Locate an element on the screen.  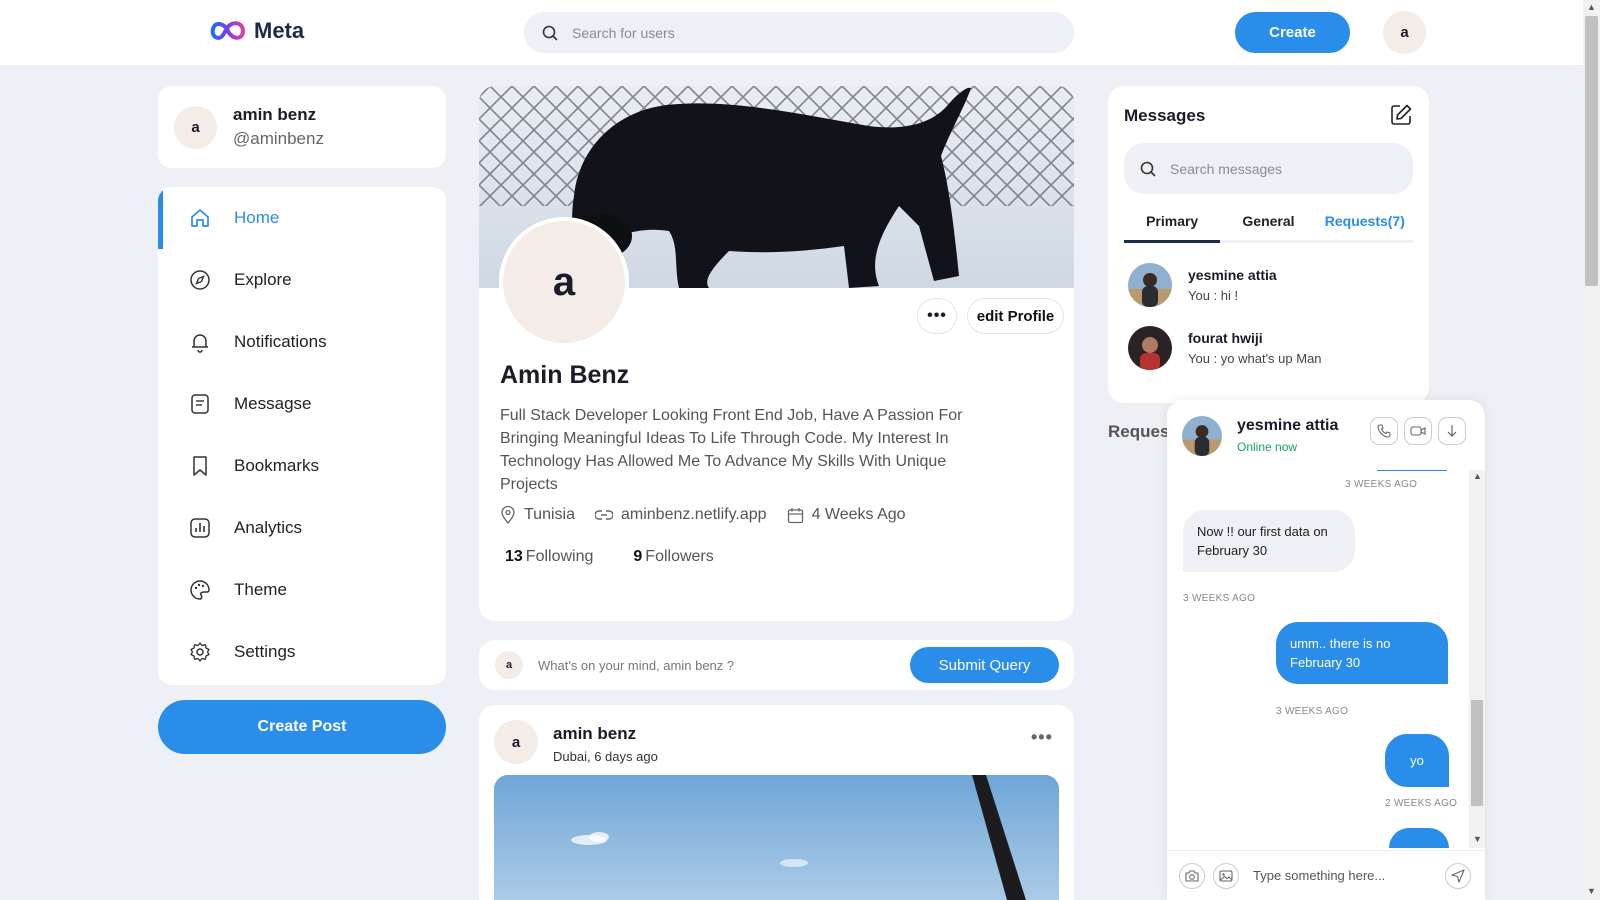
send-button is located at coordinates (1458, 875).